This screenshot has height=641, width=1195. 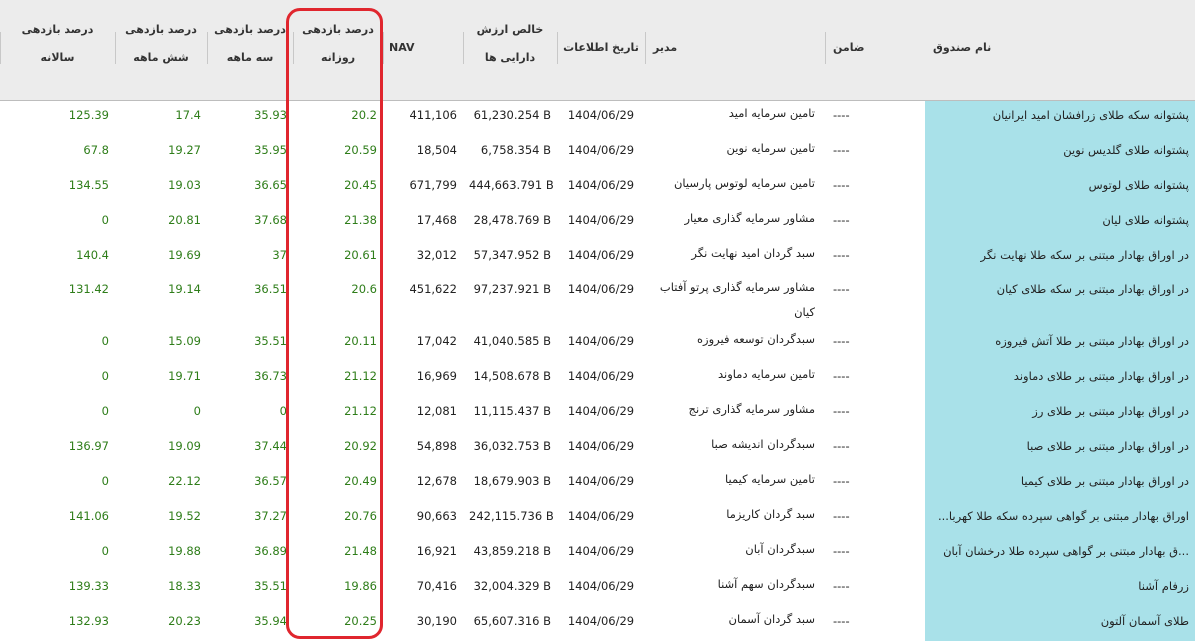 I want to click on three-month-return-cell: 36.73, so click(x=270, y=376).